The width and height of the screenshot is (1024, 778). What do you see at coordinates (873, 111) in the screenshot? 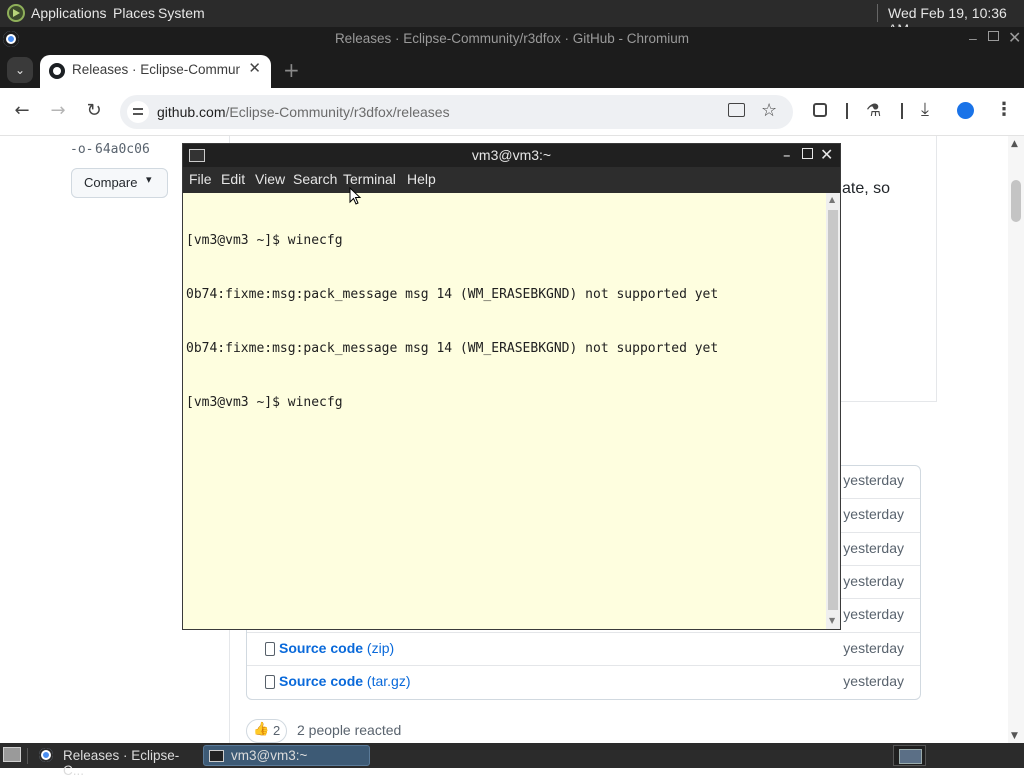
I see `labs-flask-icon: ⚗` at bounding box center [873, 111].